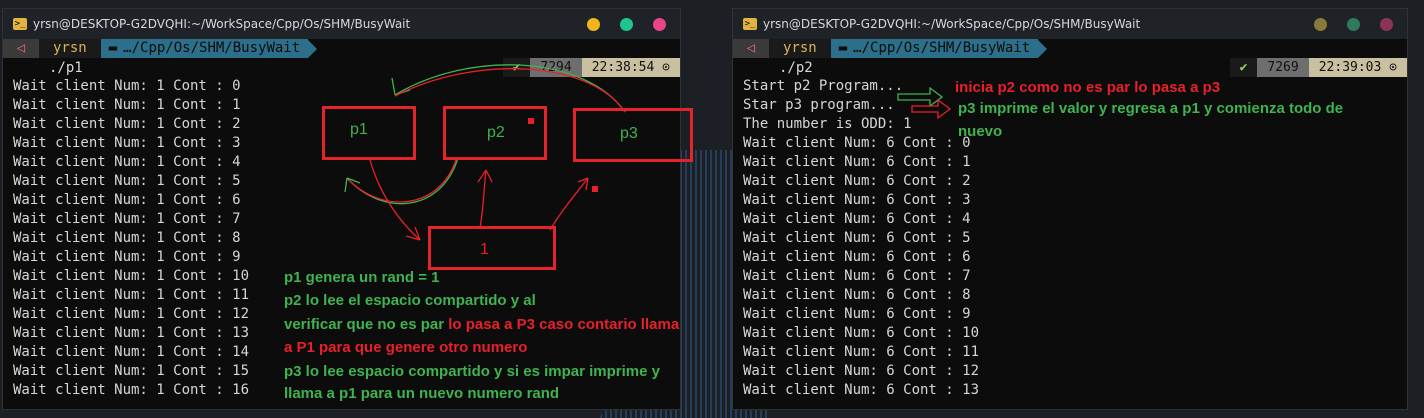  I want to click on output-line: Wait client Num: 6 Cont : 10, so click(861, 333).